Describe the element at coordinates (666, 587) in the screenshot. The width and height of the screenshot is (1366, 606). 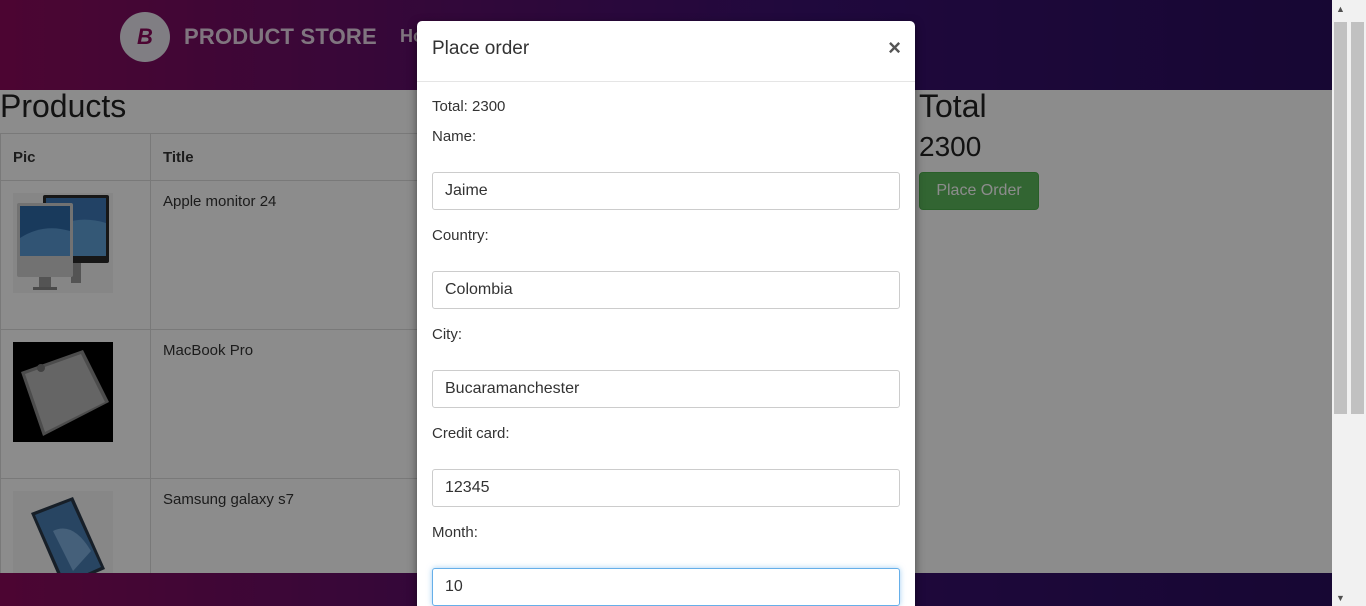
I see `month-field` at that location.